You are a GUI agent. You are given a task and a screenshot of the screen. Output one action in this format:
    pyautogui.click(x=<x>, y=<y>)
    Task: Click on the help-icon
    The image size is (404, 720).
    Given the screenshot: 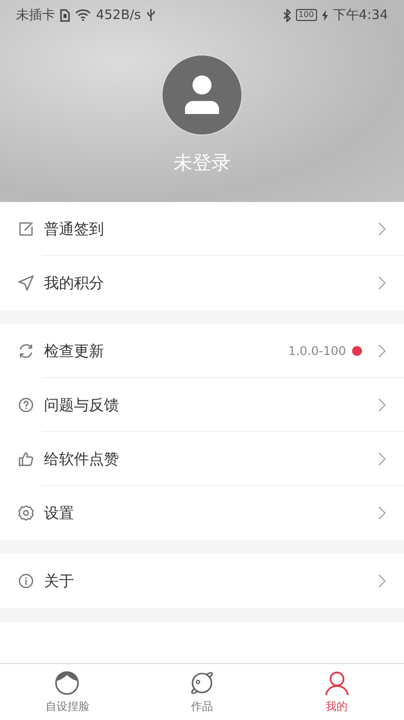 What is the action you would take?
    pyautogui.click(x=26, y=405)
    